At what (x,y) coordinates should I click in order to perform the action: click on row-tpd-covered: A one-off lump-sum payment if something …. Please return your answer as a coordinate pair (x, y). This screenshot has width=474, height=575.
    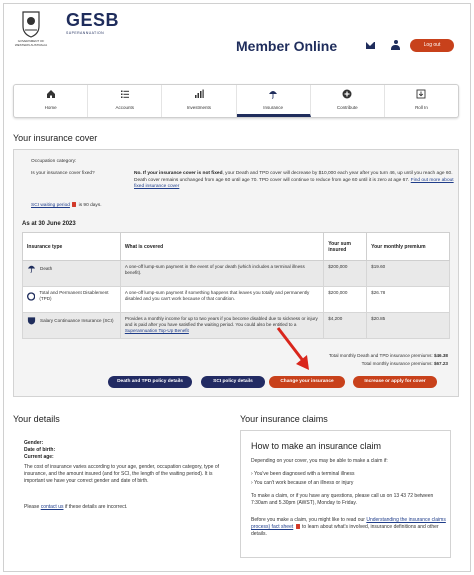
    Looking at the image, I should click on (222, 299).